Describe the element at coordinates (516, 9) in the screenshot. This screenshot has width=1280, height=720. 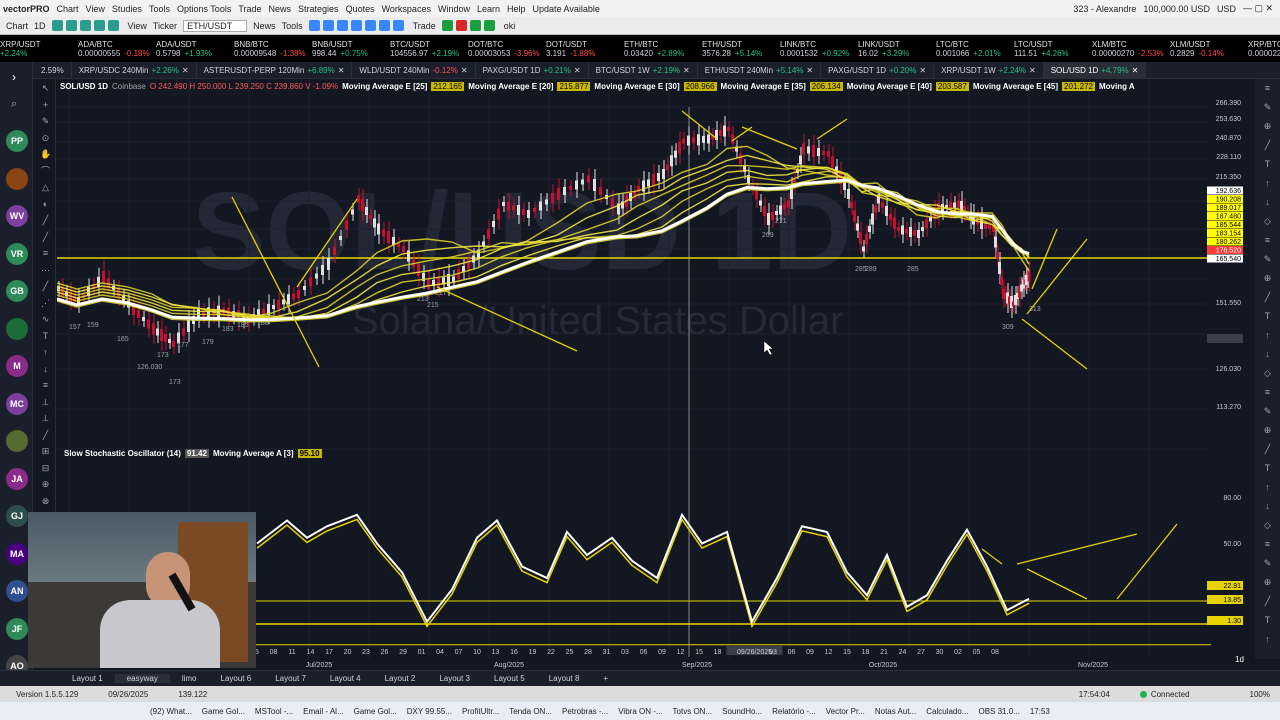
I see `menu-help: Help` at that location.